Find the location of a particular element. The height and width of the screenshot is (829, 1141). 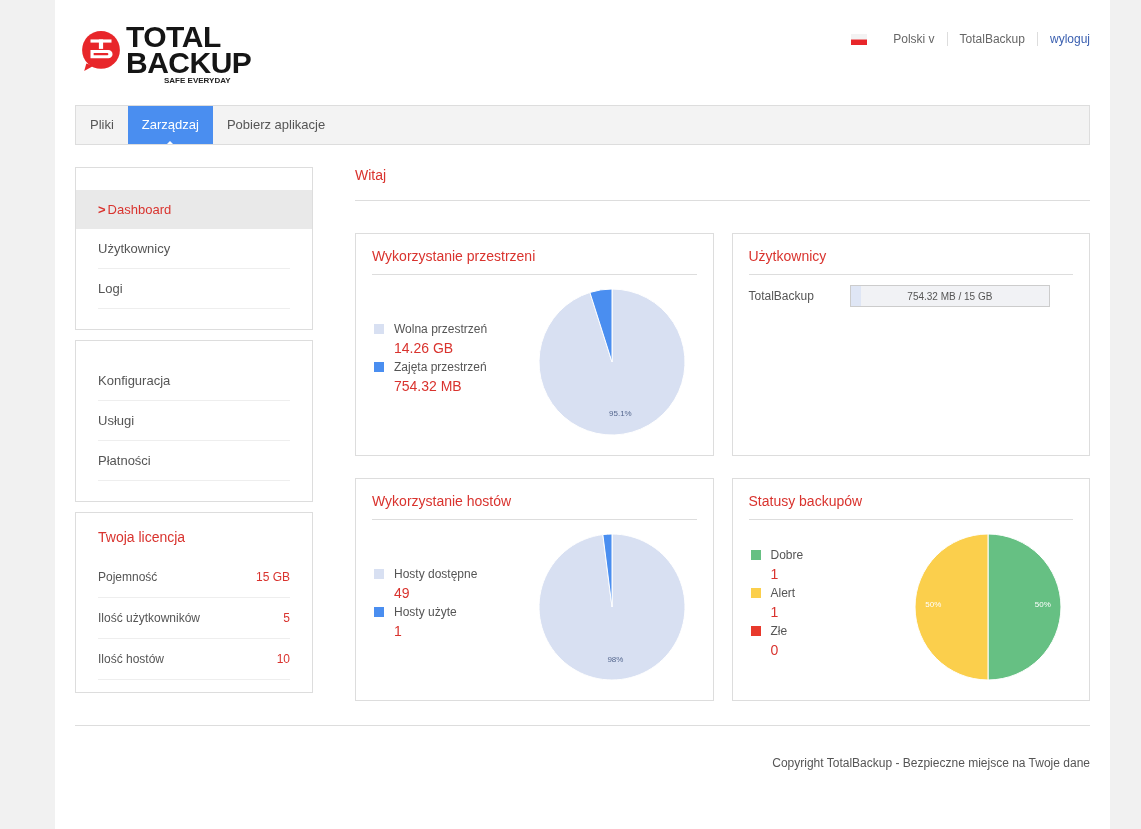

license-value: 5 is located at coordinates (286, 618).